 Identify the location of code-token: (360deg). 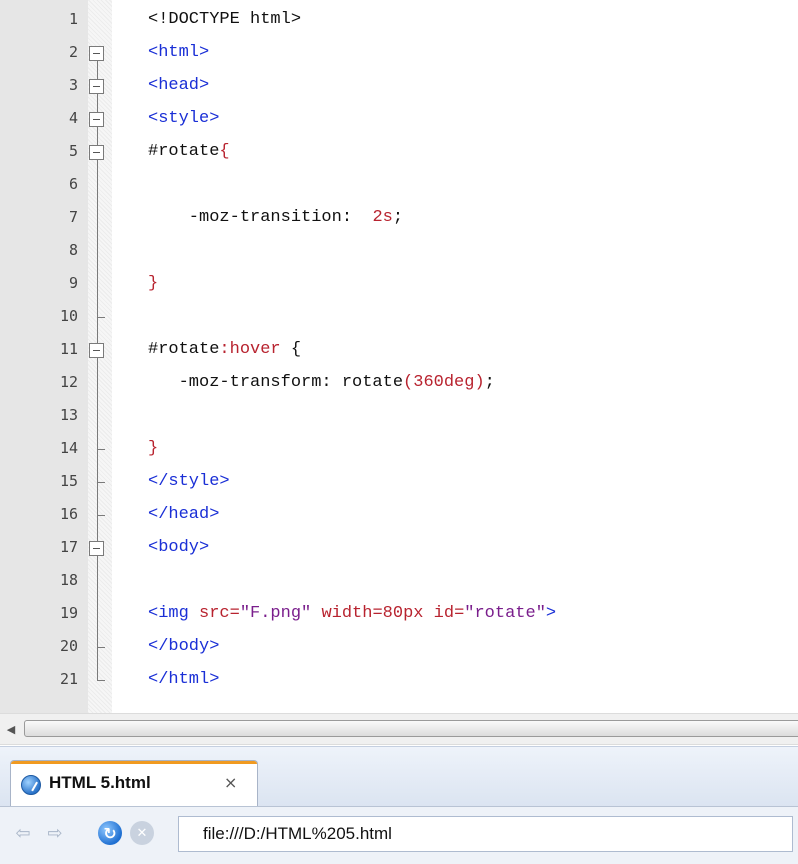
(444, 382).